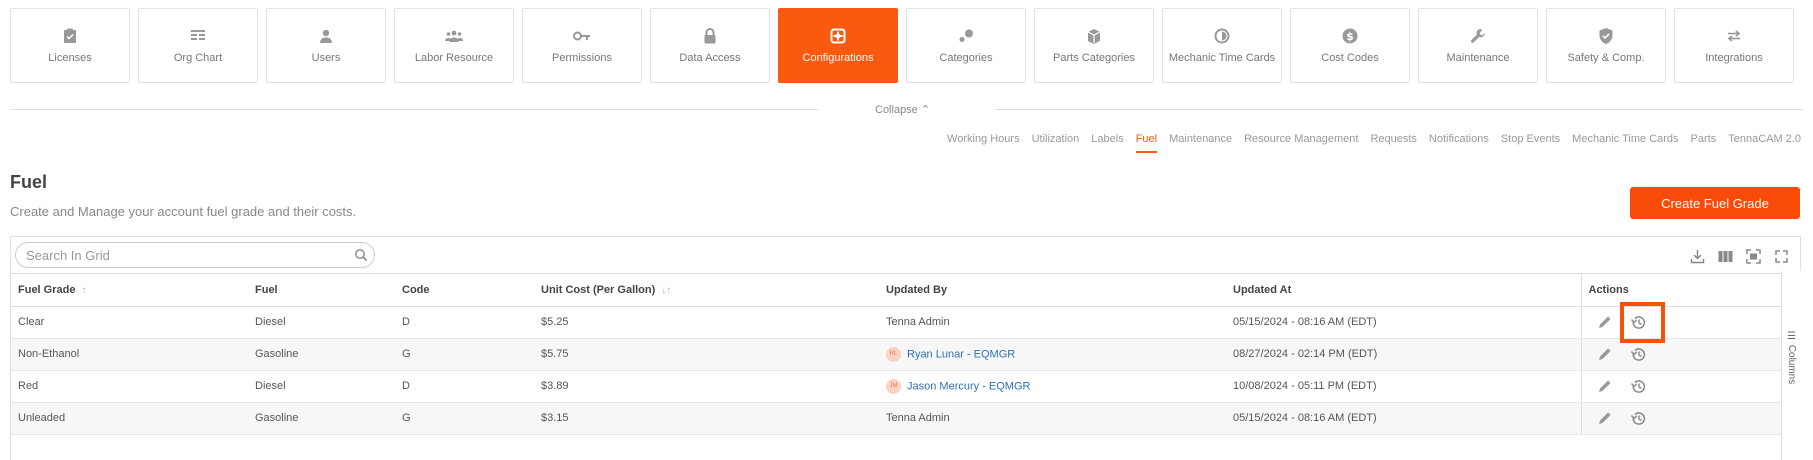 This screenshot has width=1813, height=460. I want to click on cell-unit-cost: $3.15, so click(706, 418).